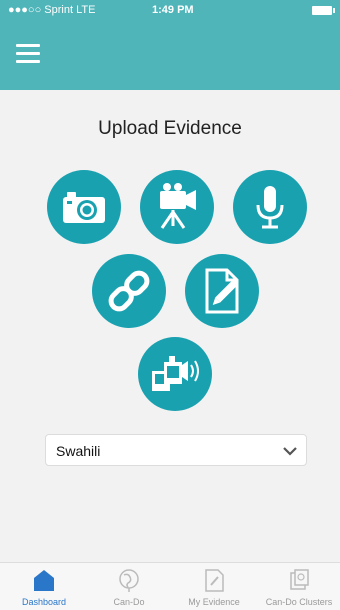 This screenshot has width=340, height=610. What do you see at coordinates (290, 451) in the screenshot?
I see `chevron-down-icon` at bounding box center [290, 451].